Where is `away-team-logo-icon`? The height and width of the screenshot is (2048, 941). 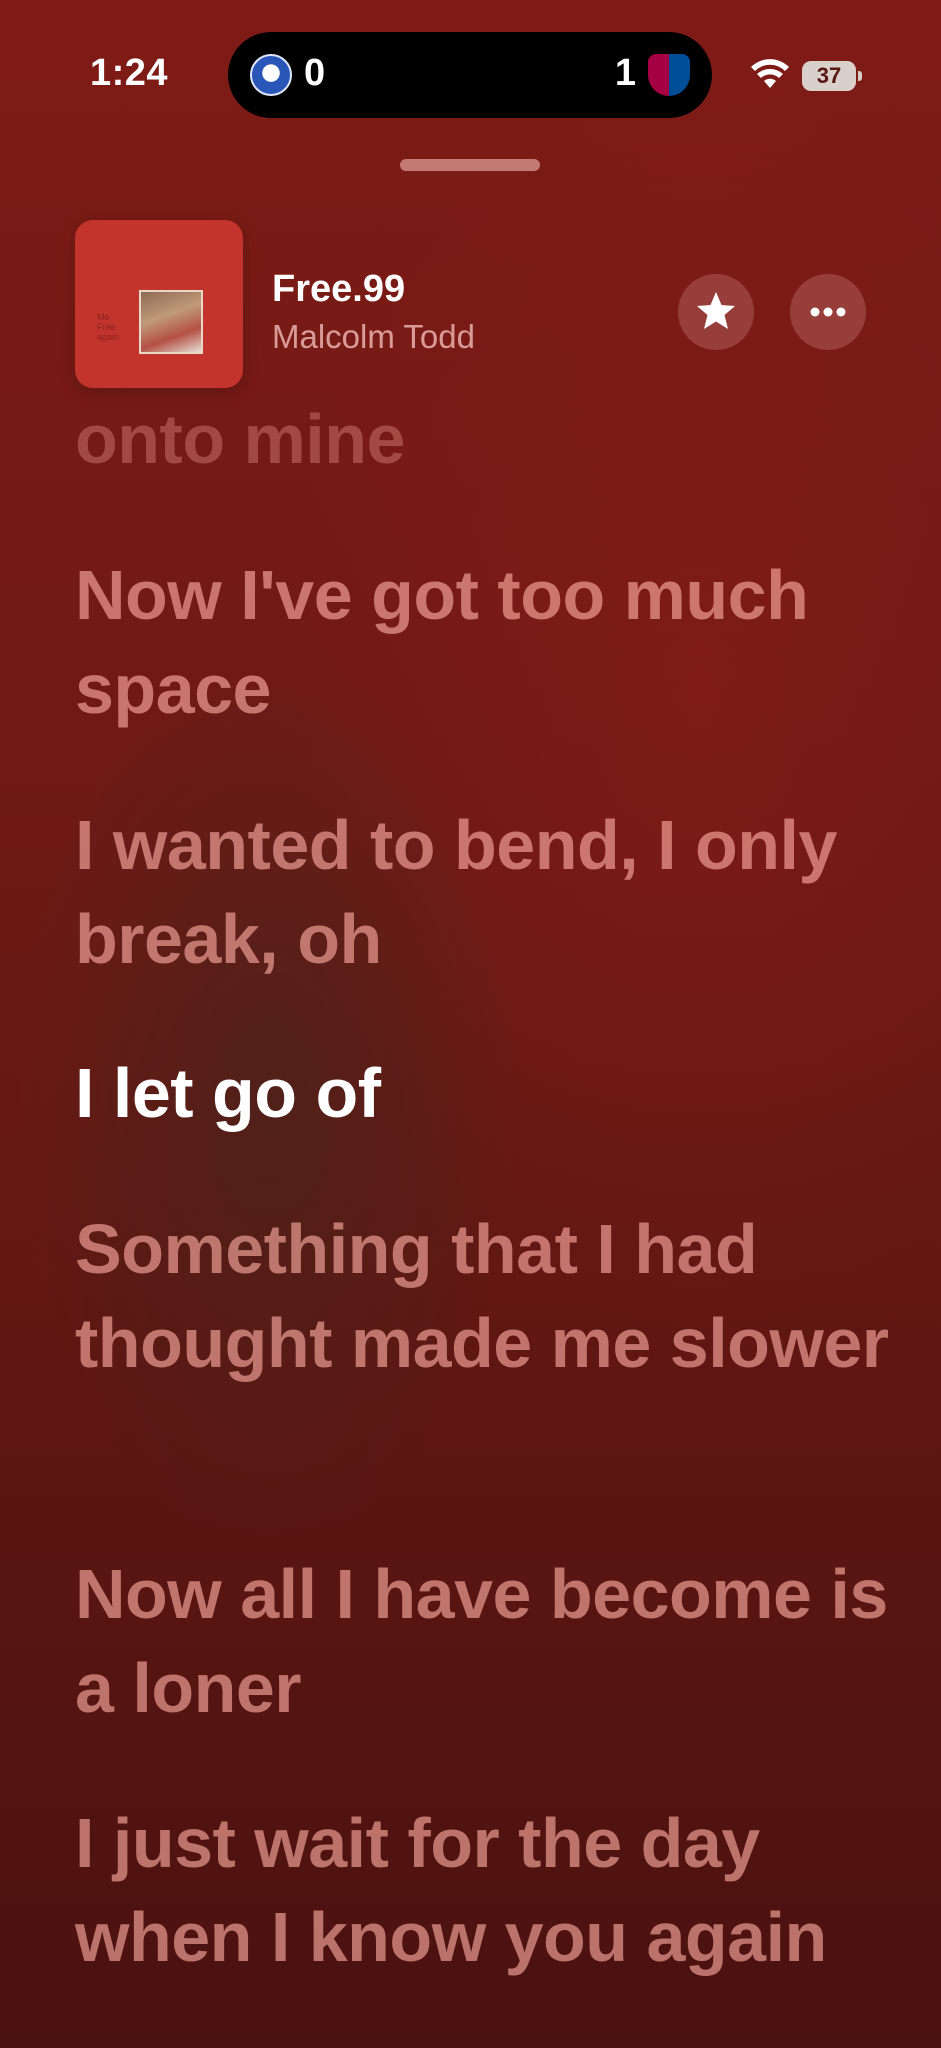 away-team-logo-icon is located at coordinates (669, 75).